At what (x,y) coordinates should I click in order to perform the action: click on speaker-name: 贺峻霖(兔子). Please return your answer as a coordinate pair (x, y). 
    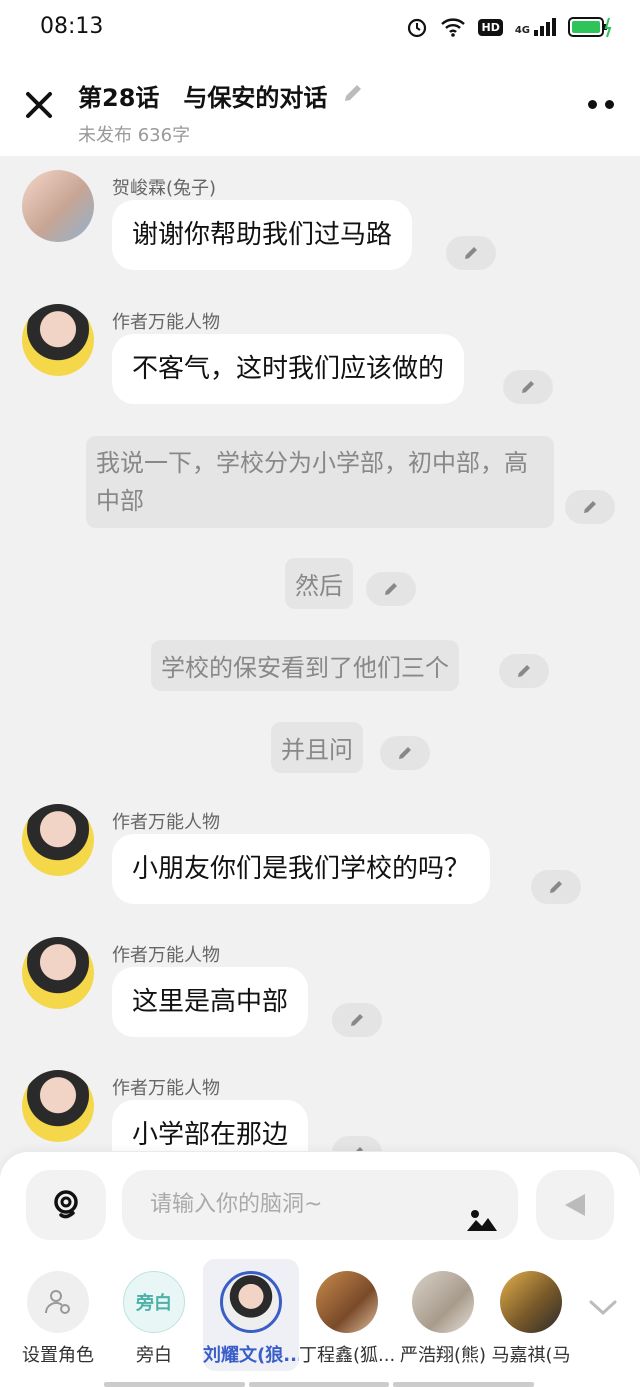
    Looking at the image, I should click on (164, 188).